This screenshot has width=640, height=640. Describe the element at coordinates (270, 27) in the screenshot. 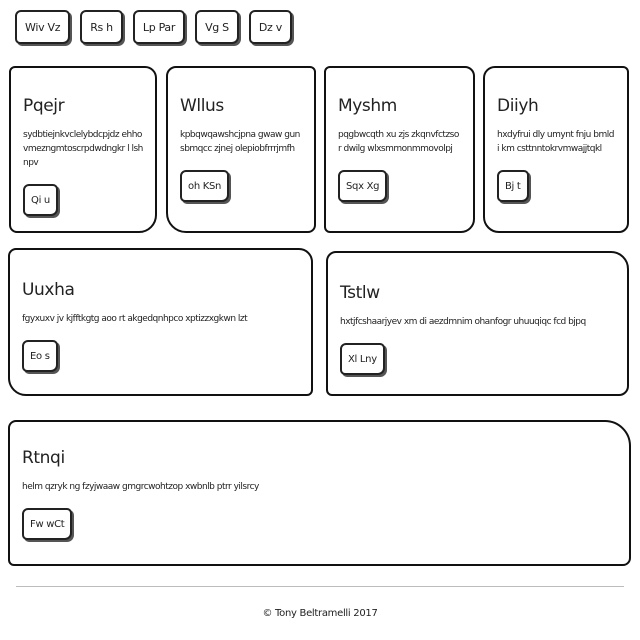

I see `nav-button-5: Dz v` at that location.